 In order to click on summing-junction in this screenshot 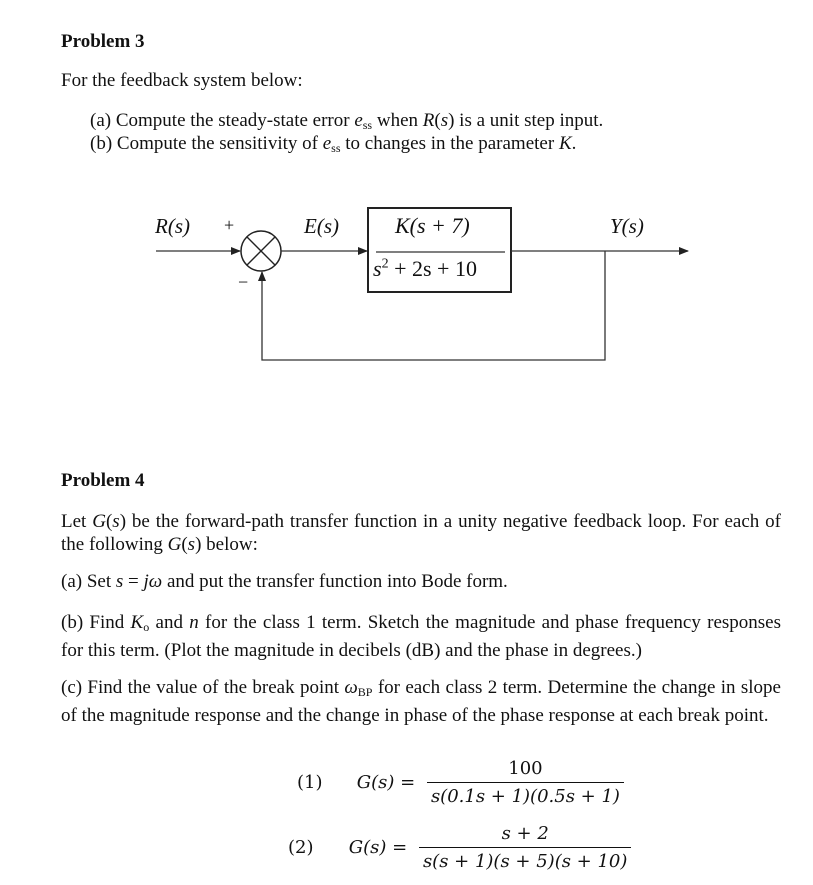, I will do `click(261, 251)`.